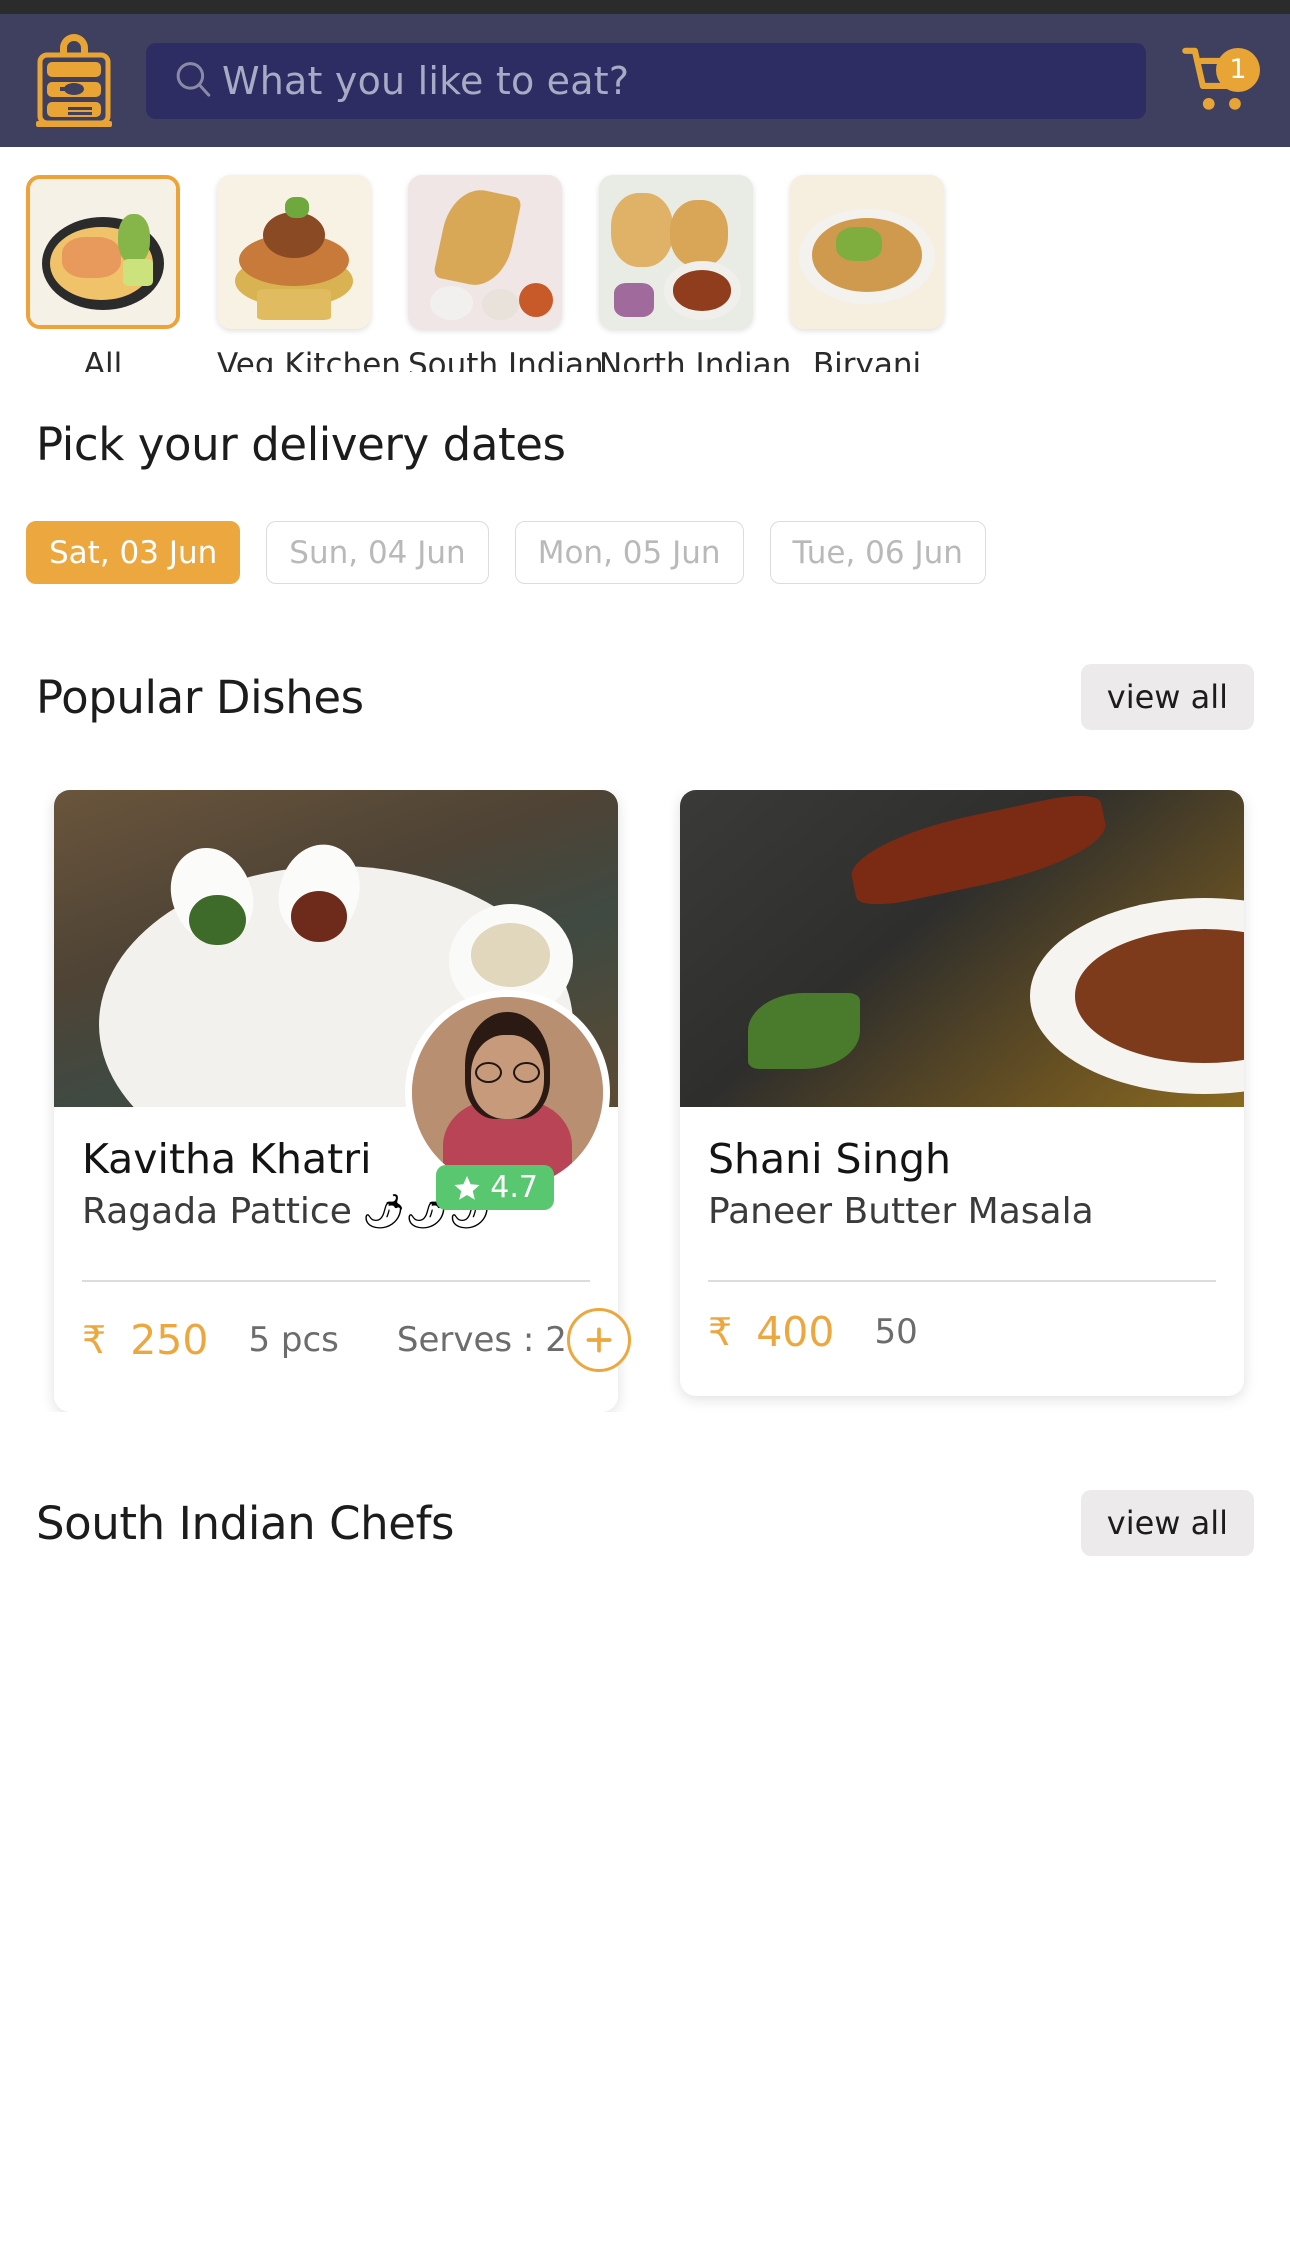 The image size is (1290, 2265). Describe the element at coordinates (481, 1340) in the screenshot. I see `dish-serves: Serves : 2` at that location.